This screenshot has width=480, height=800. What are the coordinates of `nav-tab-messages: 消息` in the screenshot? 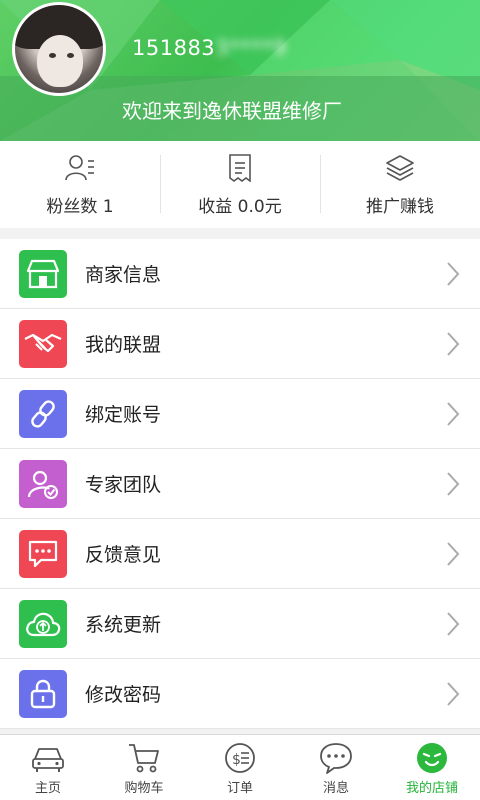 It's located at (336, 767).